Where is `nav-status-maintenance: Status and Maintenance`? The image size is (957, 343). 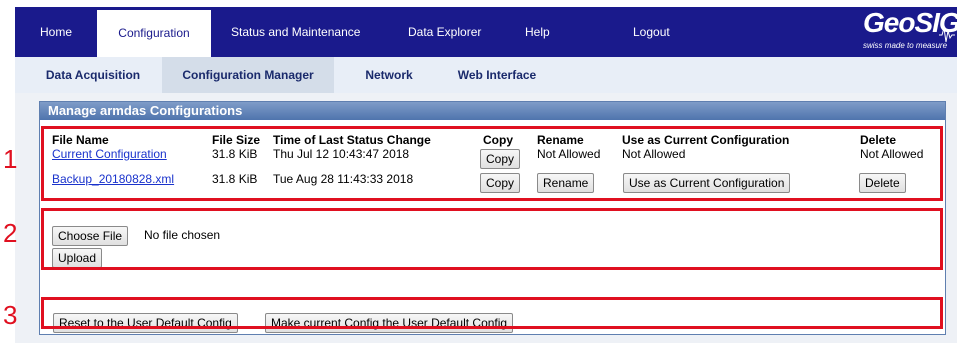 nav-status-maintenance: Status and Maintenance is located at coordinates (295, 32).